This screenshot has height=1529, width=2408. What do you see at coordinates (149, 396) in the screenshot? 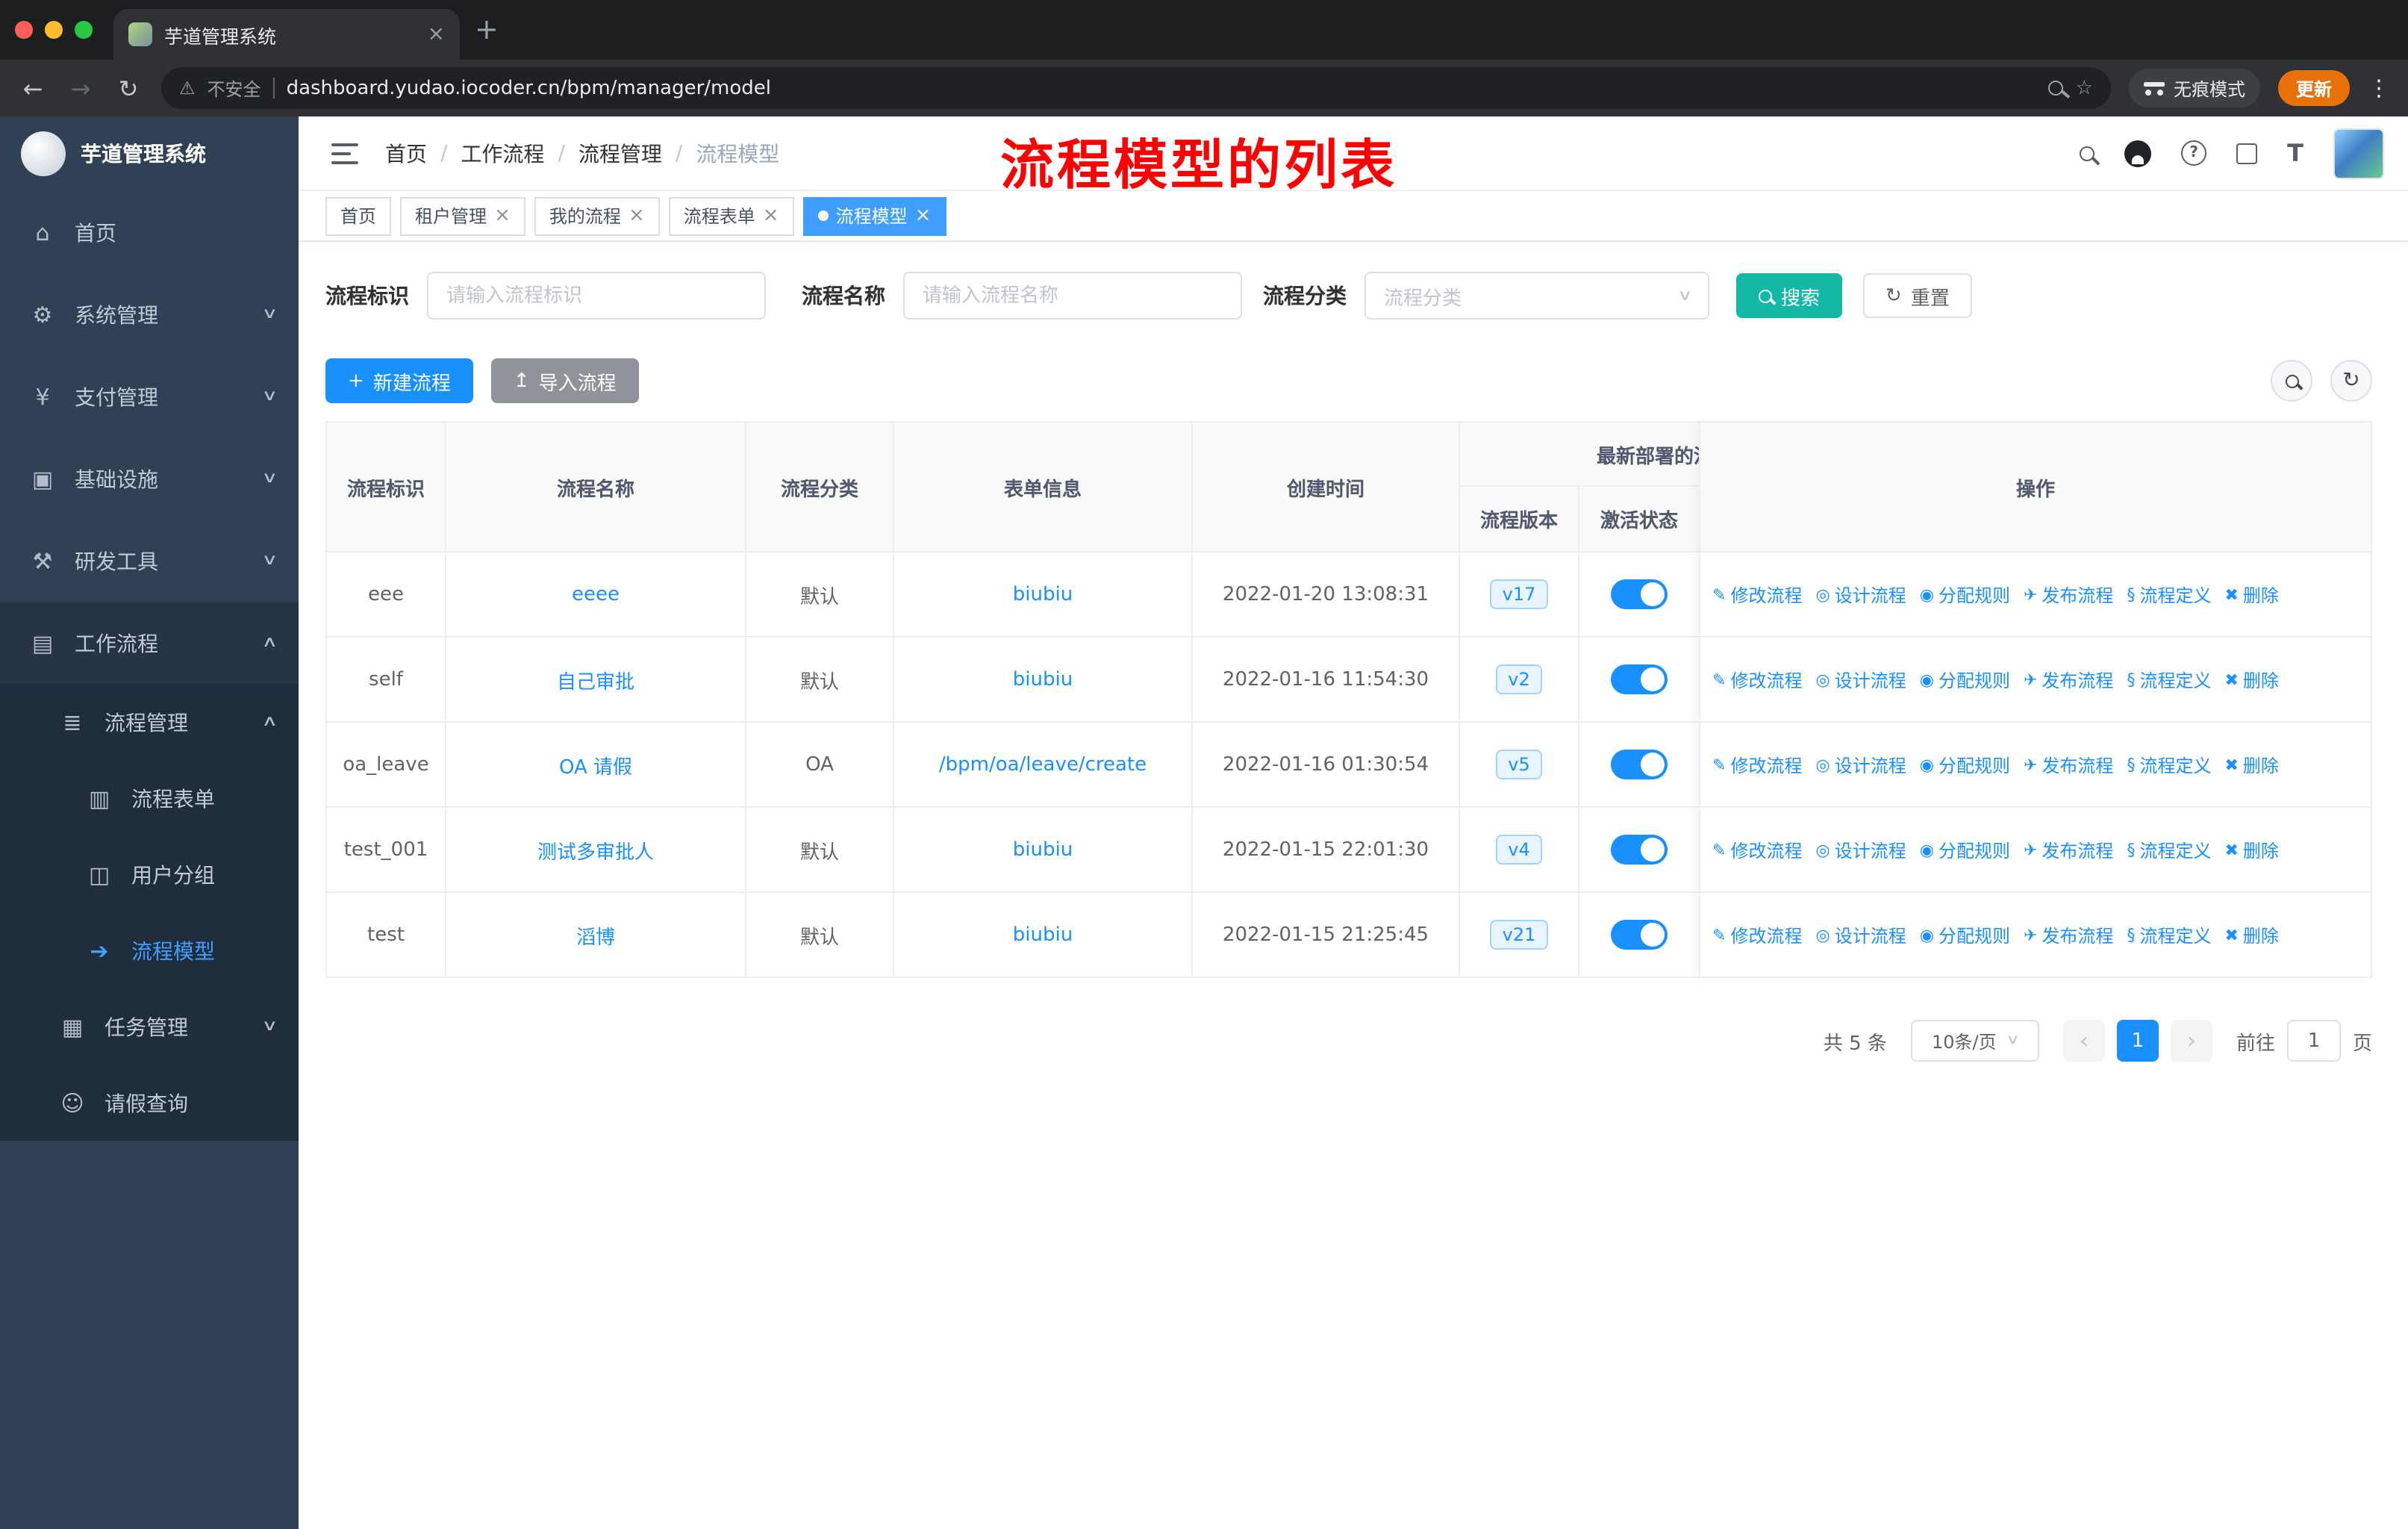
I see `sidebar-item-payment: ¥ 支付管理 ∨` at bounding box center [149, 396].